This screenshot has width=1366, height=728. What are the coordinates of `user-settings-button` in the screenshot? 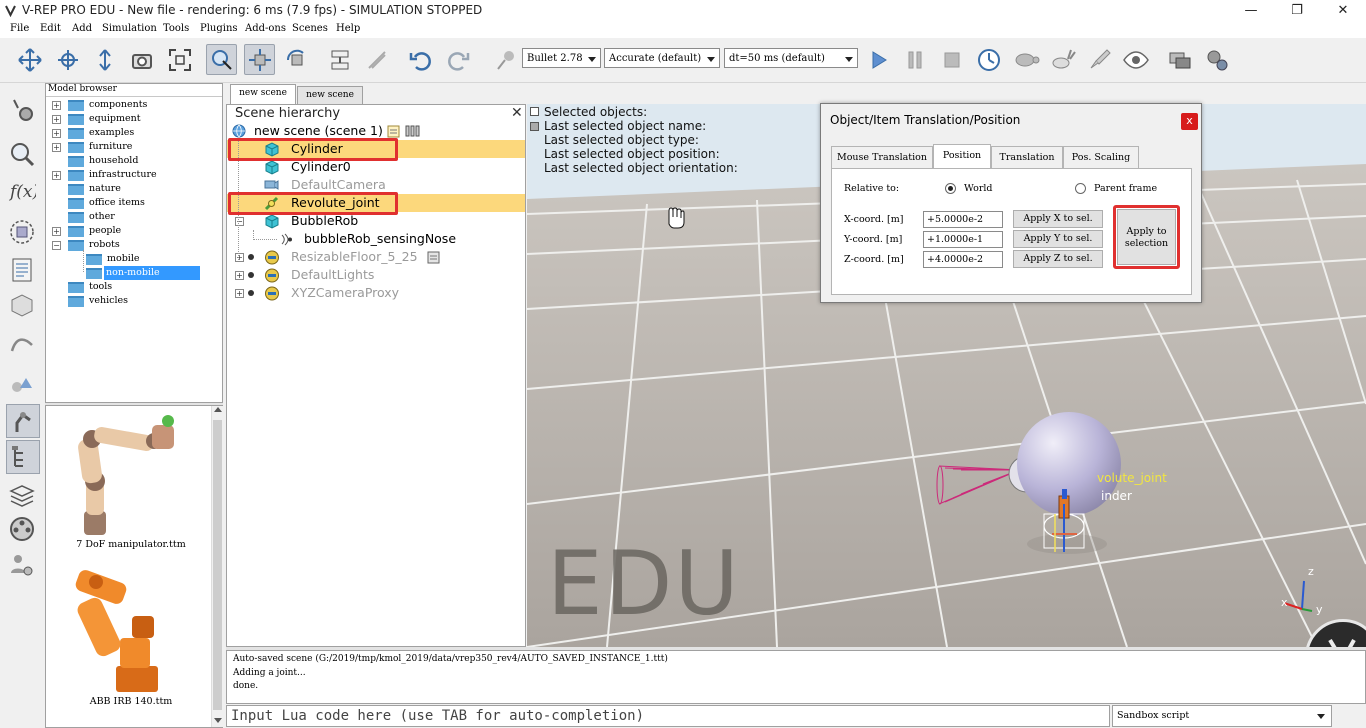 It's located at (22, 565).